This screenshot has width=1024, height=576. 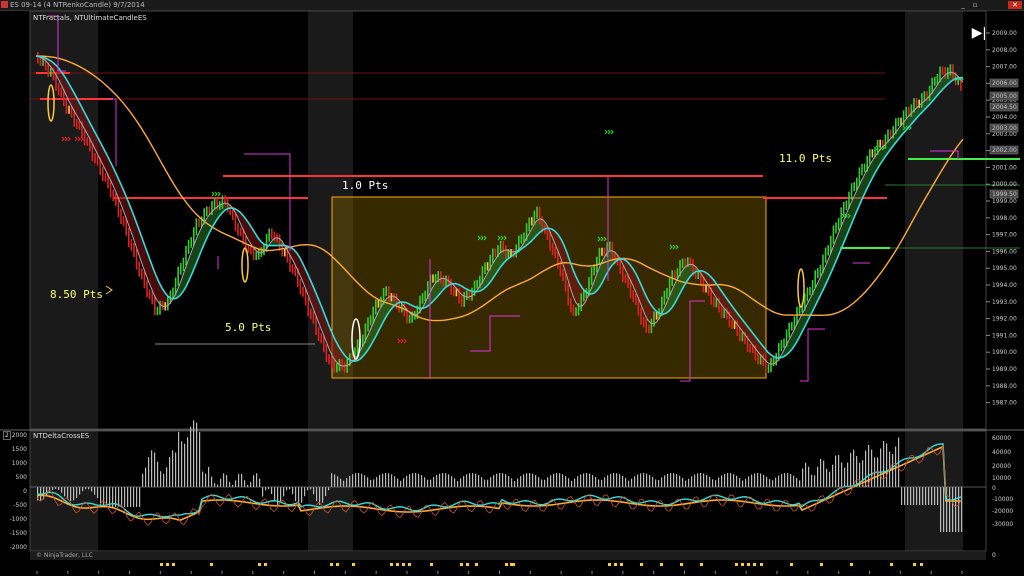 What do you see at coordinates (7, 435) in the screenshot?
I see `panel-number: 2` at bounding box center [7, 435].